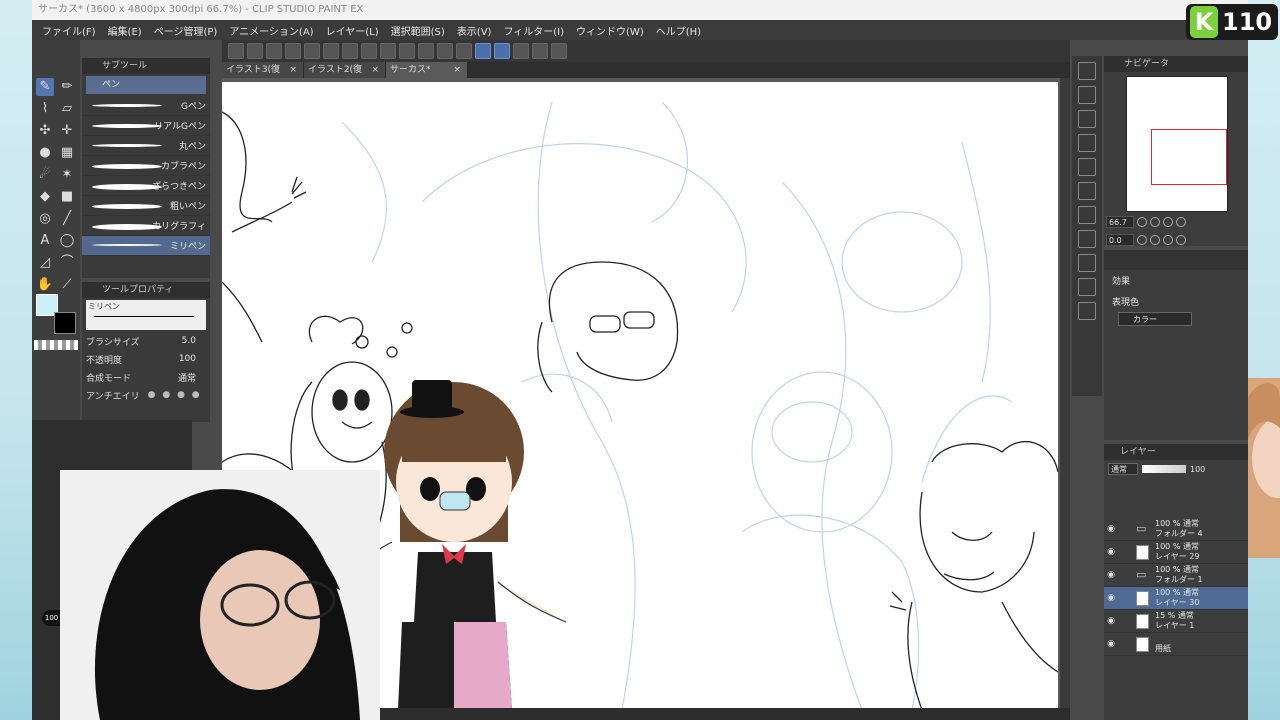 This screenshot has width=1280, height=720. I want to click on snap-special-ruler-icon, so click(502, 51).